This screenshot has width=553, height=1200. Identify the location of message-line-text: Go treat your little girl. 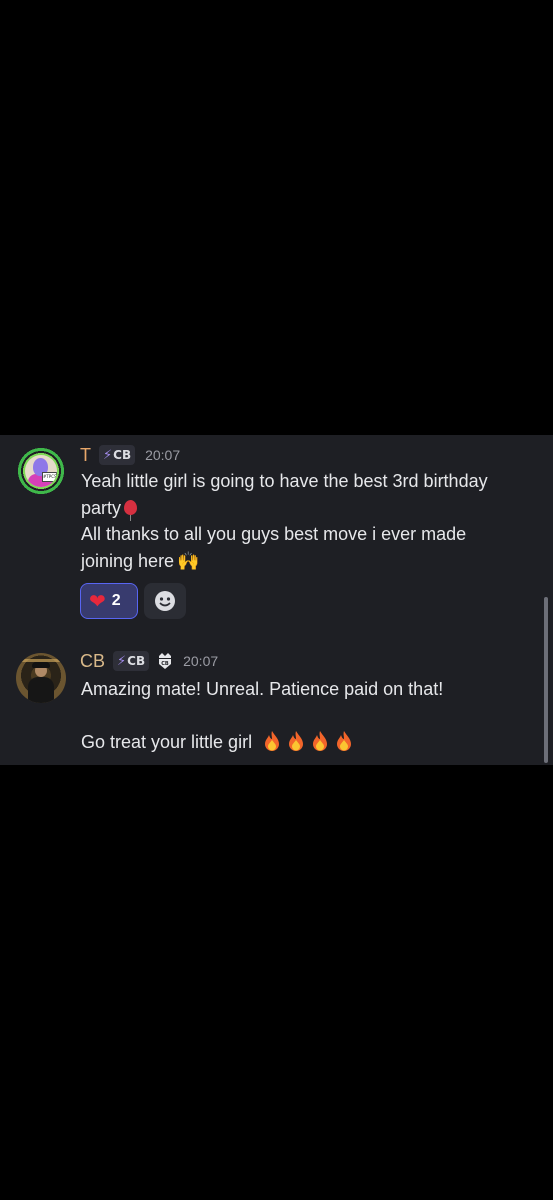
(167, 742).